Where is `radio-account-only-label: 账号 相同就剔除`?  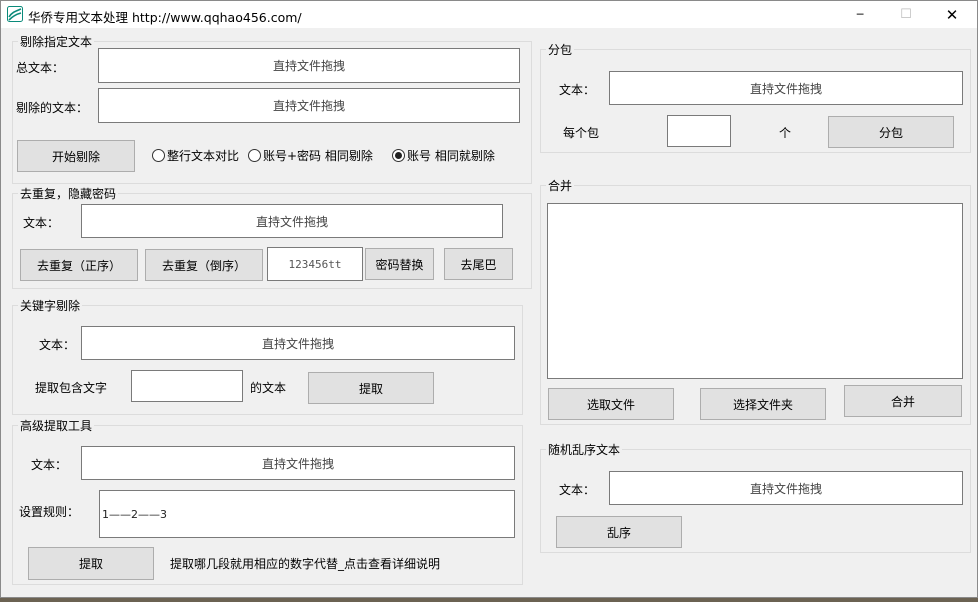
radio-account-only-label: 账号 相同就剔除 is located at coordinates (451, 156).